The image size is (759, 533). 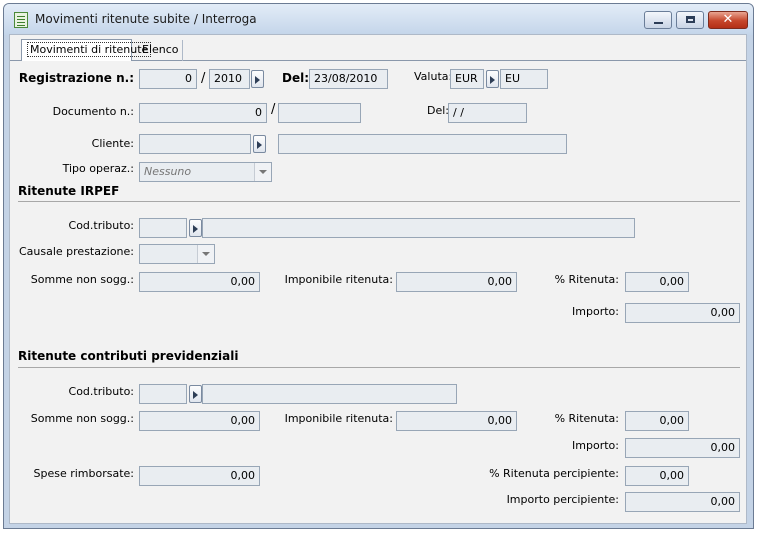 I want to click on registrazione-lookup-button, so click(x=257, y=79).